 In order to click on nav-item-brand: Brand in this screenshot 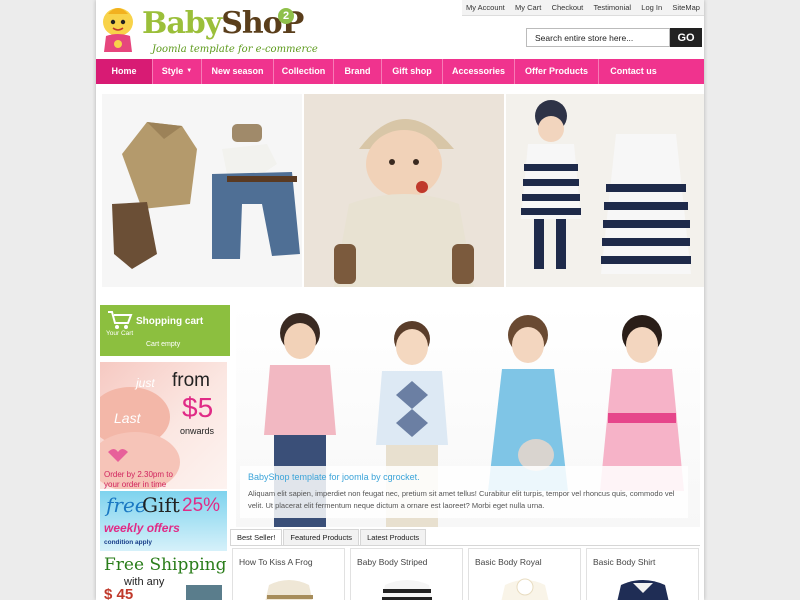, I will do `click(358, 71)`.